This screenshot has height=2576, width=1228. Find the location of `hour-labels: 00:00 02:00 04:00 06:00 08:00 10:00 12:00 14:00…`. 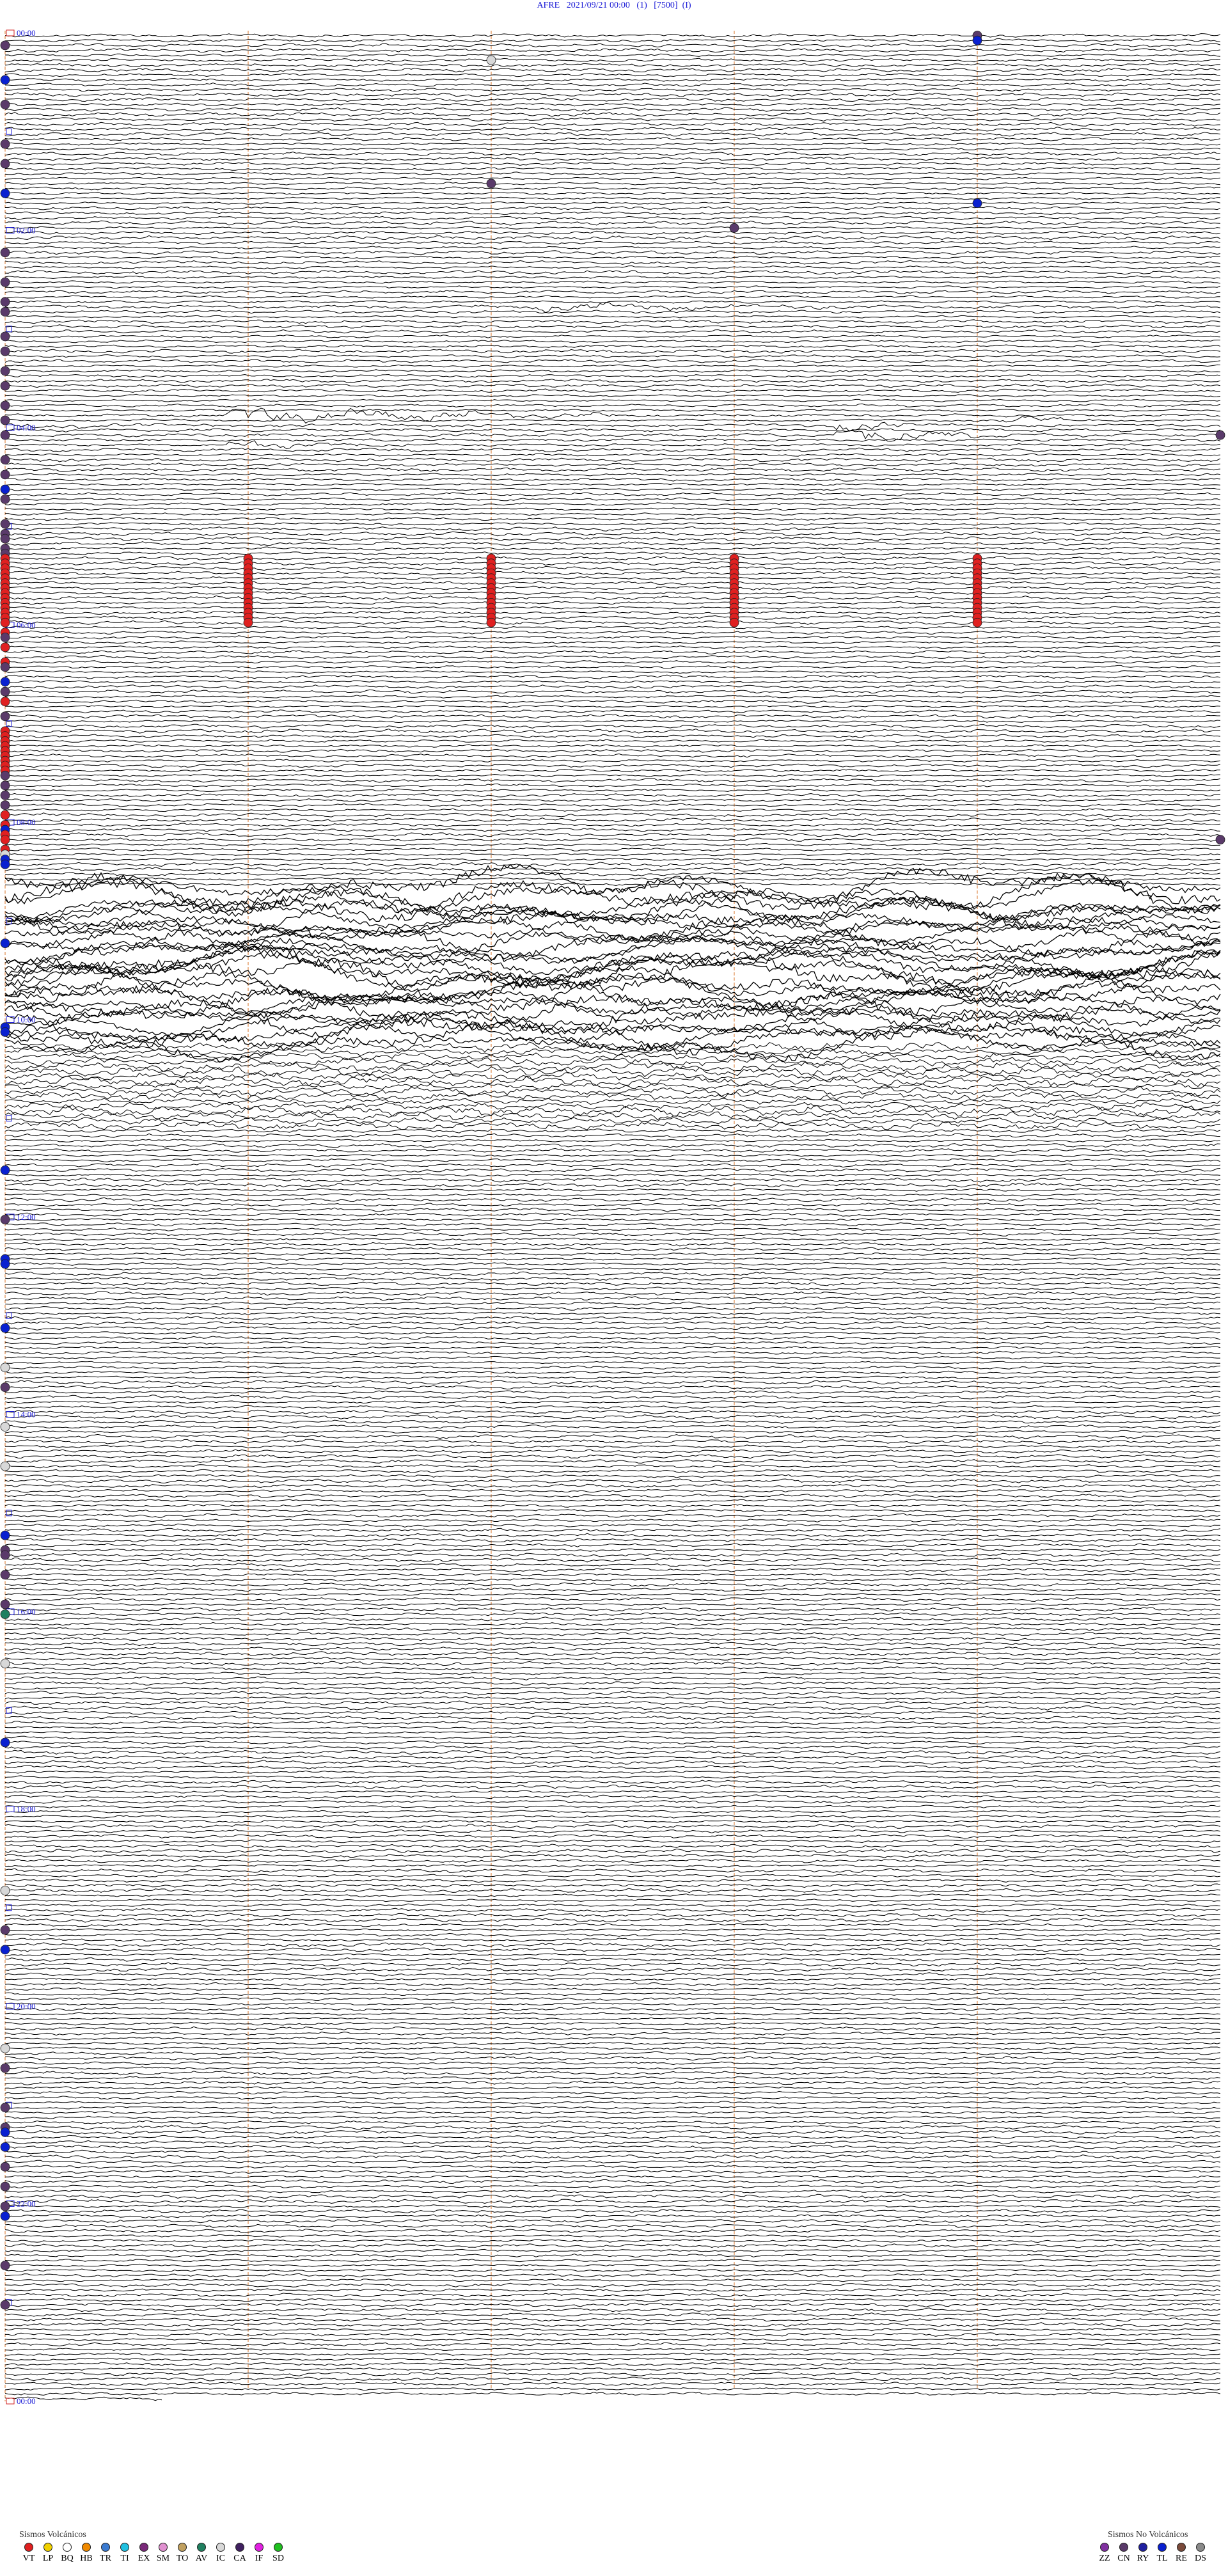

hour-labels: 00:00 02:00 04:00 06:00 08:00 10:00 12:00 14:00… is located at coordinates (21, 1217).